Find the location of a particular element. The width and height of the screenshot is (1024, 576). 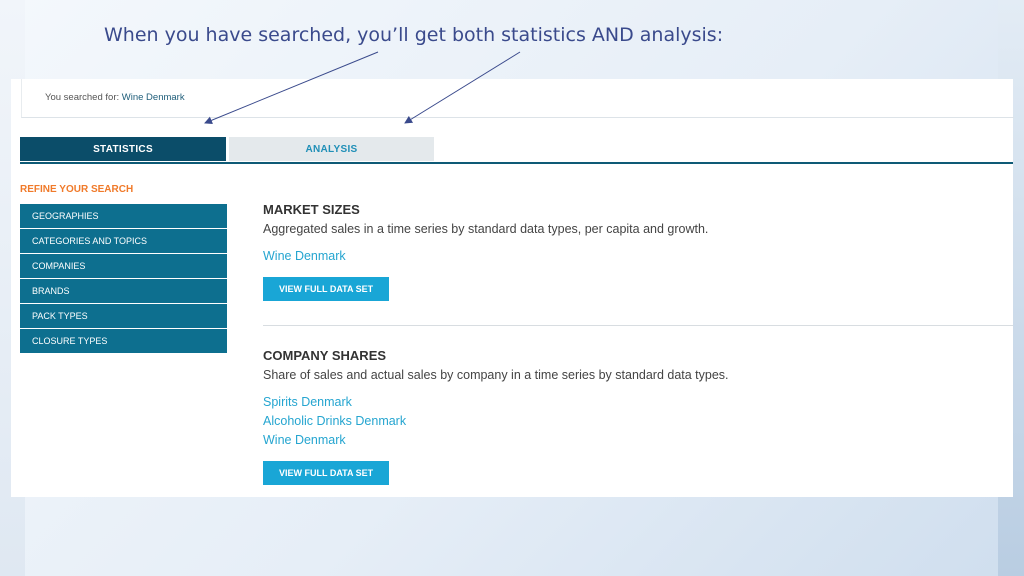

result-link: Alcoholic Drinks Denmark is located at coordinates (496, 421).